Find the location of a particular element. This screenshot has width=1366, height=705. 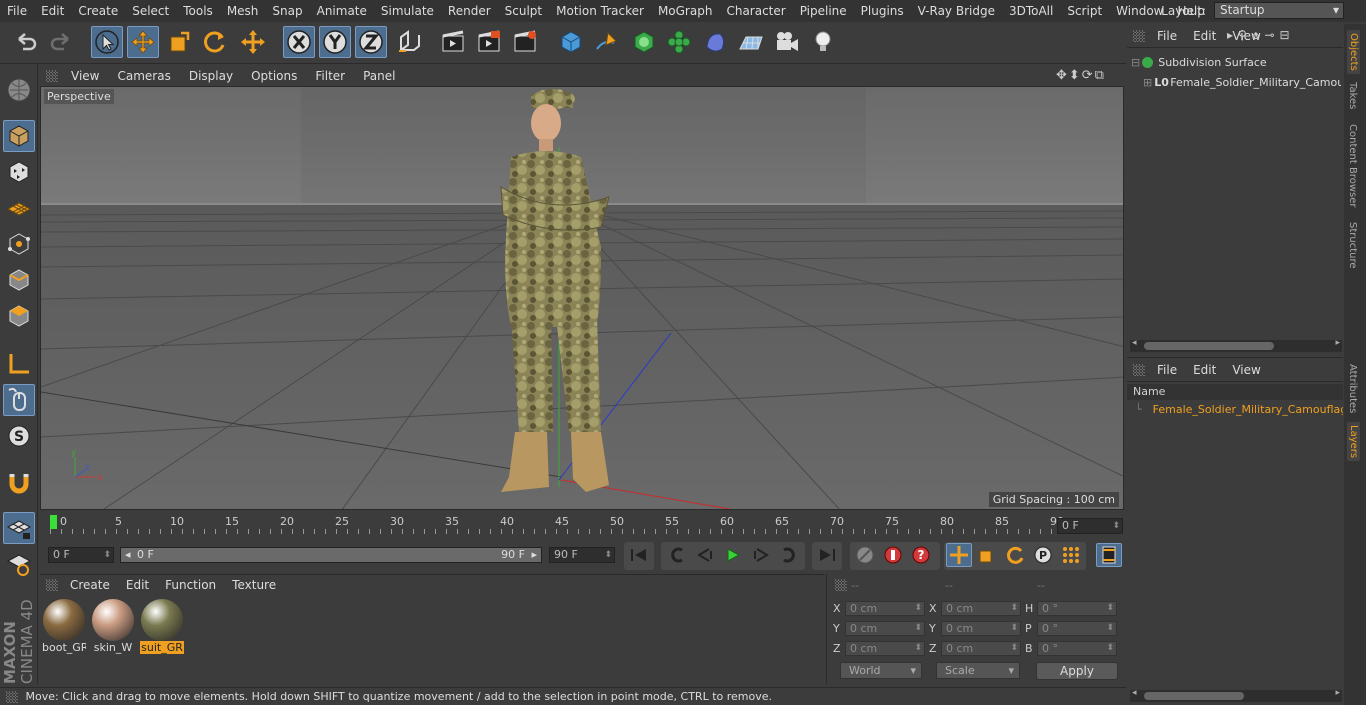

floor-scene-icon is located at coordinates (751, 42).